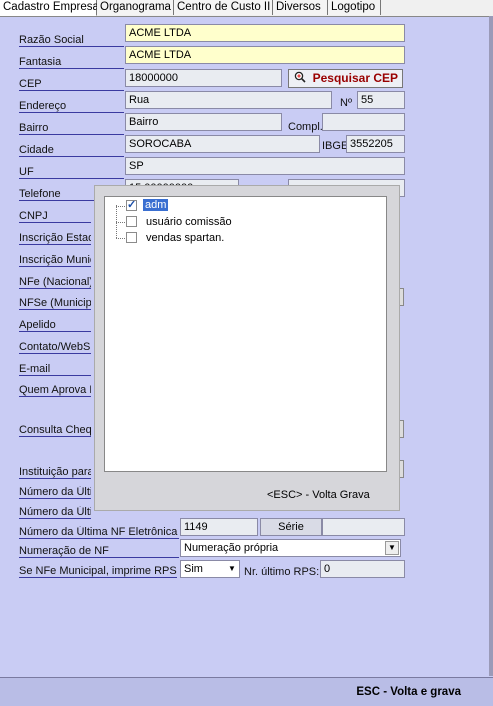 The image size is (493, 706). What do you see at coordinates (135, 7) in the screenshot?
I see `tab-organograma: Organograma` at bounding box center [135, 7].